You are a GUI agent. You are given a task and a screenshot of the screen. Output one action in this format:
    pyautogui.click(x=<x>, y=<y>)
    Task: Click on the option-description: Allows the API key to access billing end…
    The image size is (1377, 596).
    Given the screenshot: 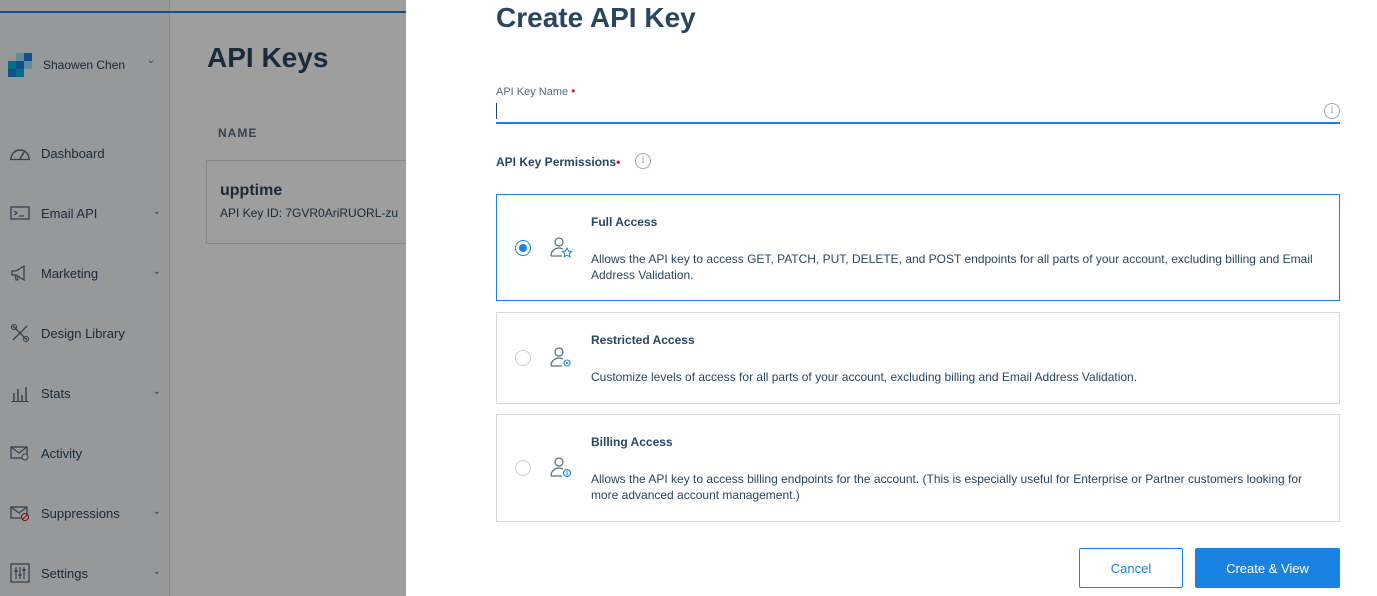 What is the action you would take?
    pyautogui.click(x=946, y=487)
    